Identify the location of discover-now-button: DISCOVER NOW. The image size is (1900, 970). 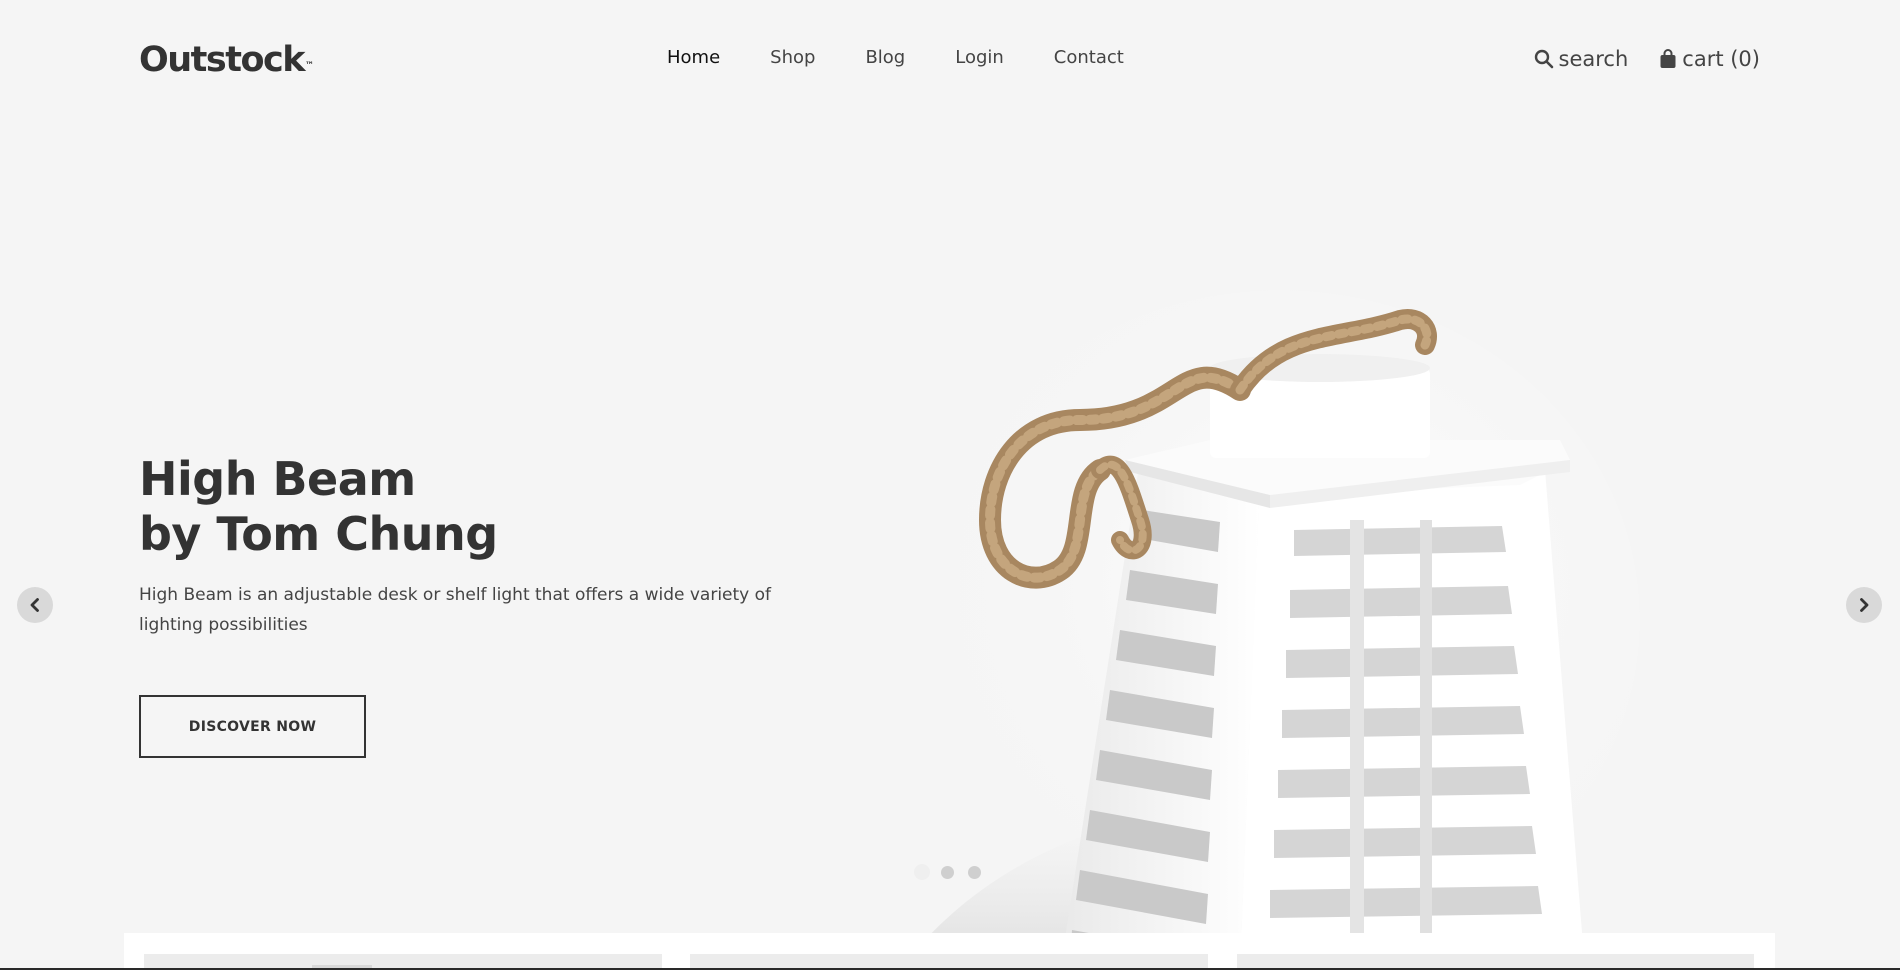
(252, 726).